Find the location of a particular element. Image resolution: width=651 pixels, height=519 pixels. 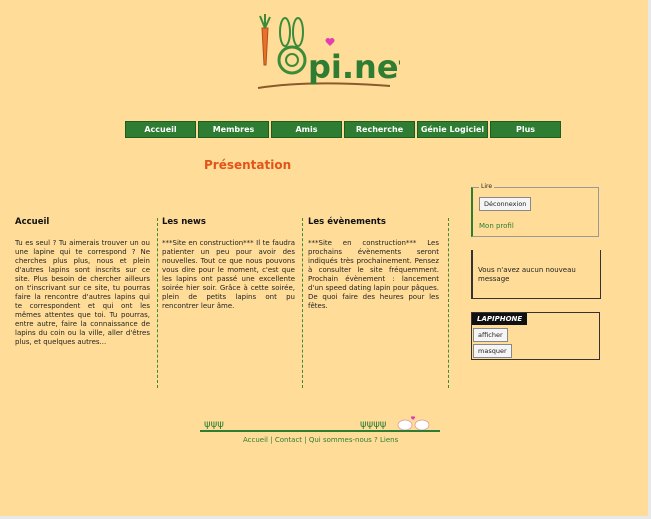

bunnies-icon is located at coordinates (413, 423).